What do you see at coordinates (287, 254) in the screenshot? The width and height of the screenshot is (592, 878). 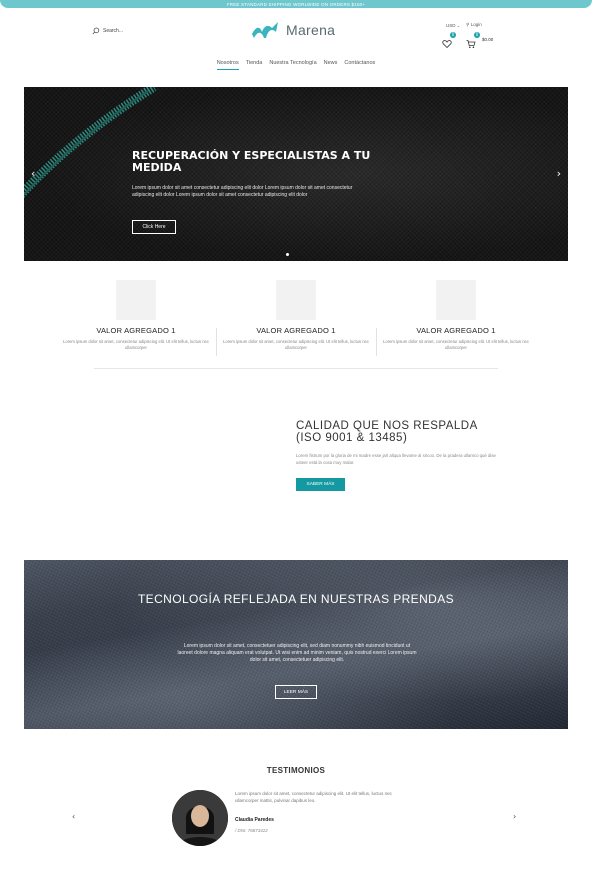 I see `hero-slide-dot` at bounding box center [287, 254].